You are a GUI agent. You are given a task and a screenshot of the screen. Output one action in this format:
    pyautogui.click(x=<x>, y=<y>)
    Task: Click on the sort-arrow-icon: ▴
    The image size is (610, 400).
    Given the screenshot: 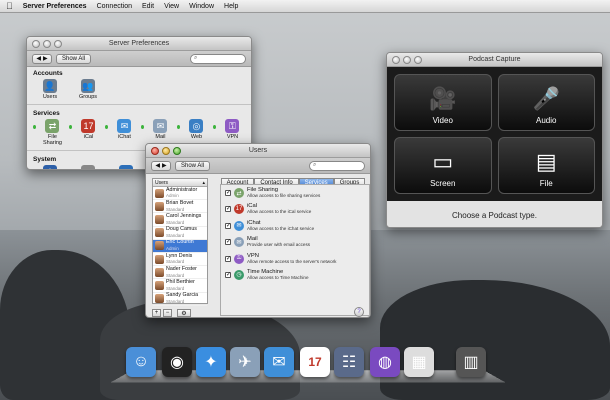 What is the action you would take?
    pyautogui.click(x=203, y=183)
    